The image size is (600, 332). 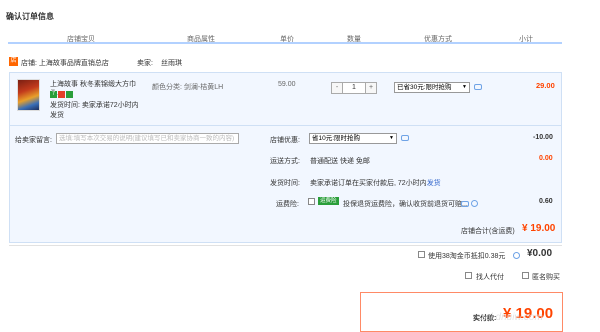 I want to click on product-thumbnail, so click(x=28, y=95).